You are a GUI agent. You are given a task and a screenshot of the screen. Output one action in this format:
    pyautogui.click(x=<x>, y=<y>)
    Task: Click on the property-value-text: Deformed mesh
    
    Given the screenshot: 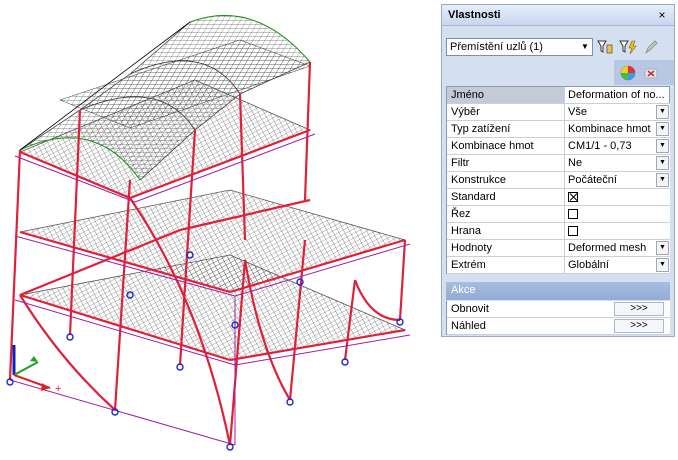 What is the action you would take?
    pyautogui.click(x=607, y=248)
    